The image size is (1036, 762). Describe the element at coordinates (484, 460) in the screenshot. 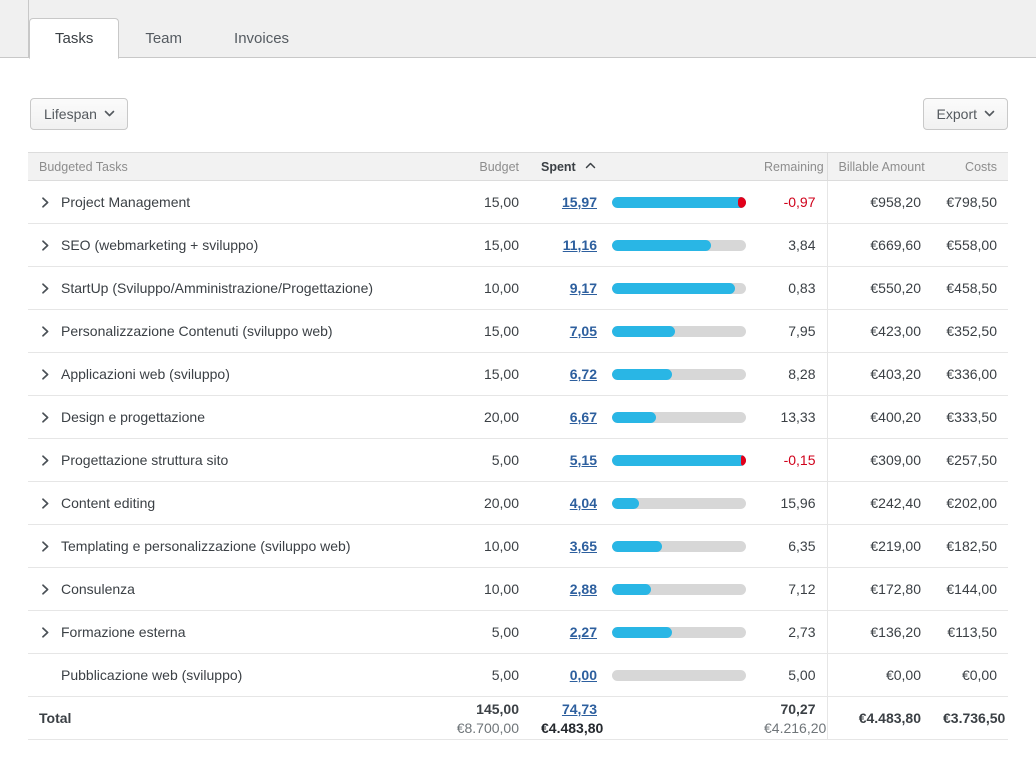

I see `cell-budget: 5,00` at that location.